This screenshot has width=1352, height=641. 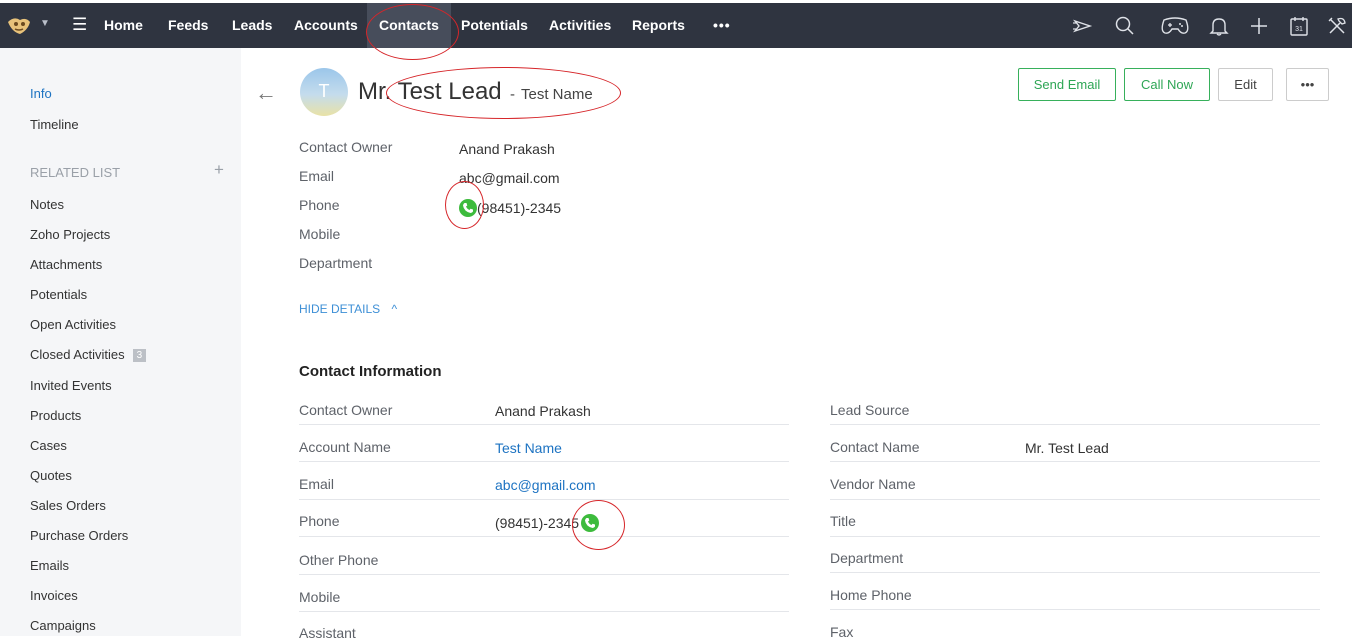 I want to click on sidebar-item-cases: Cases, so click(x=48, y=445).